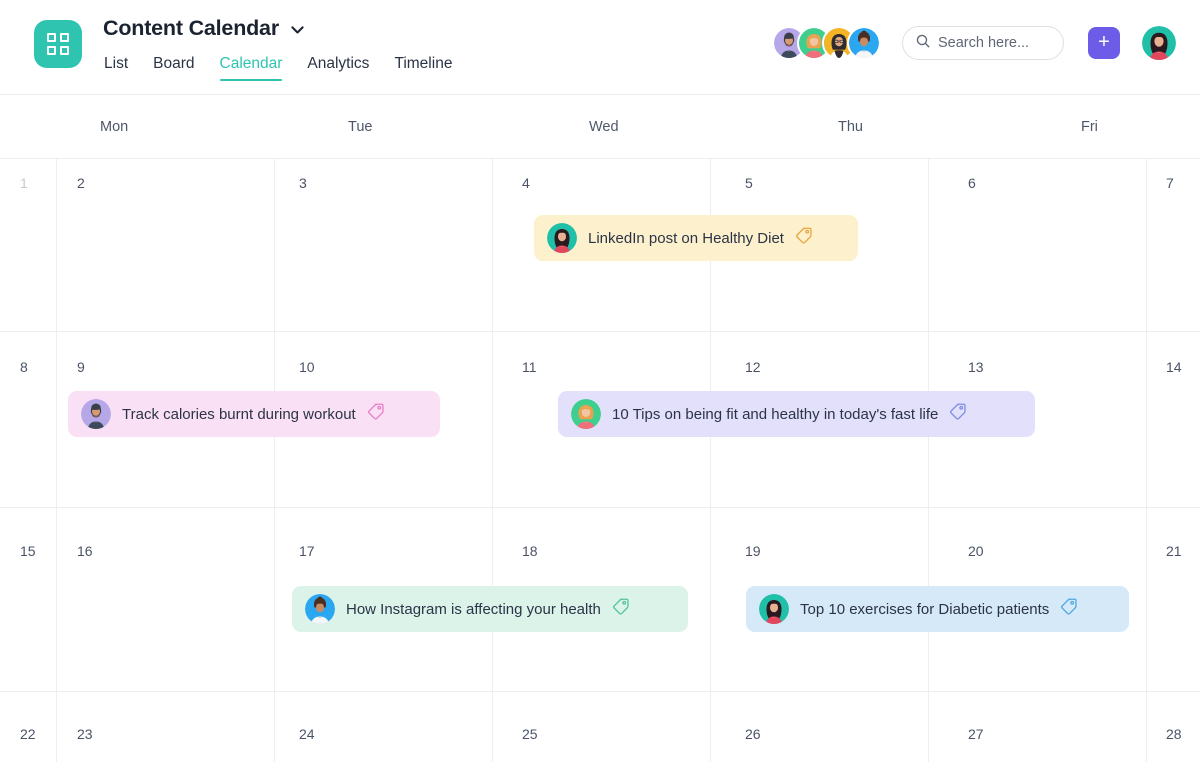 The width and height of the screenshot is (1200, 762). I want to click on day-cell-26: 26, so click(753, 734).